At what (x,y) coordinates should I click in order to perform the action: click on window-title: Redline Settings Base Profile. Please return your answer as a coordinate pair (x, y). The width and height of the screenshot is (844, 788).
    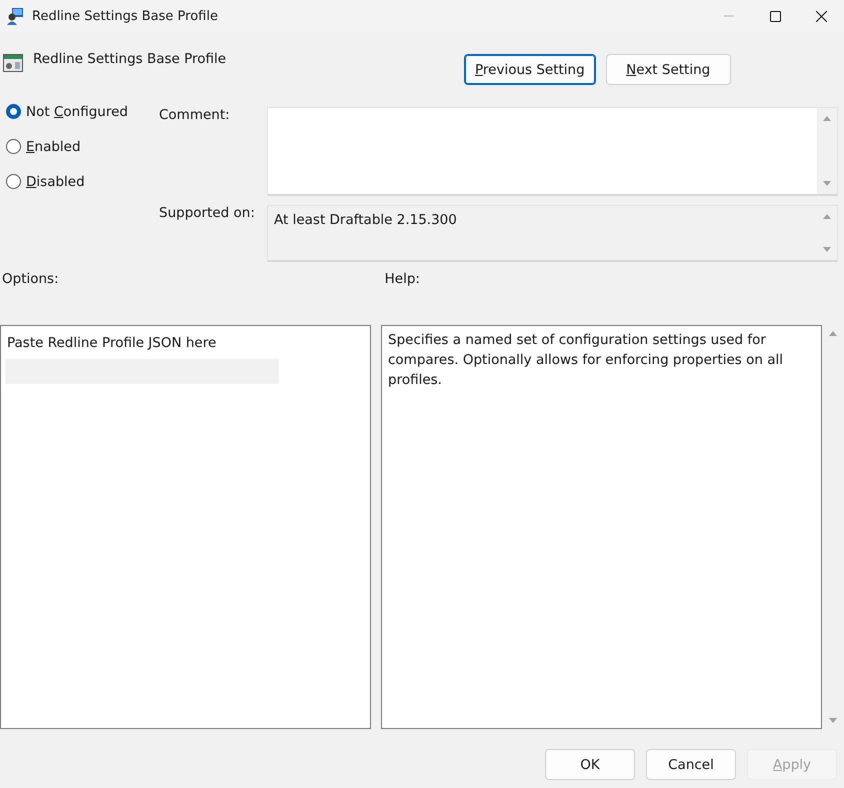
    Looking at the image, I should click on (125, 16).